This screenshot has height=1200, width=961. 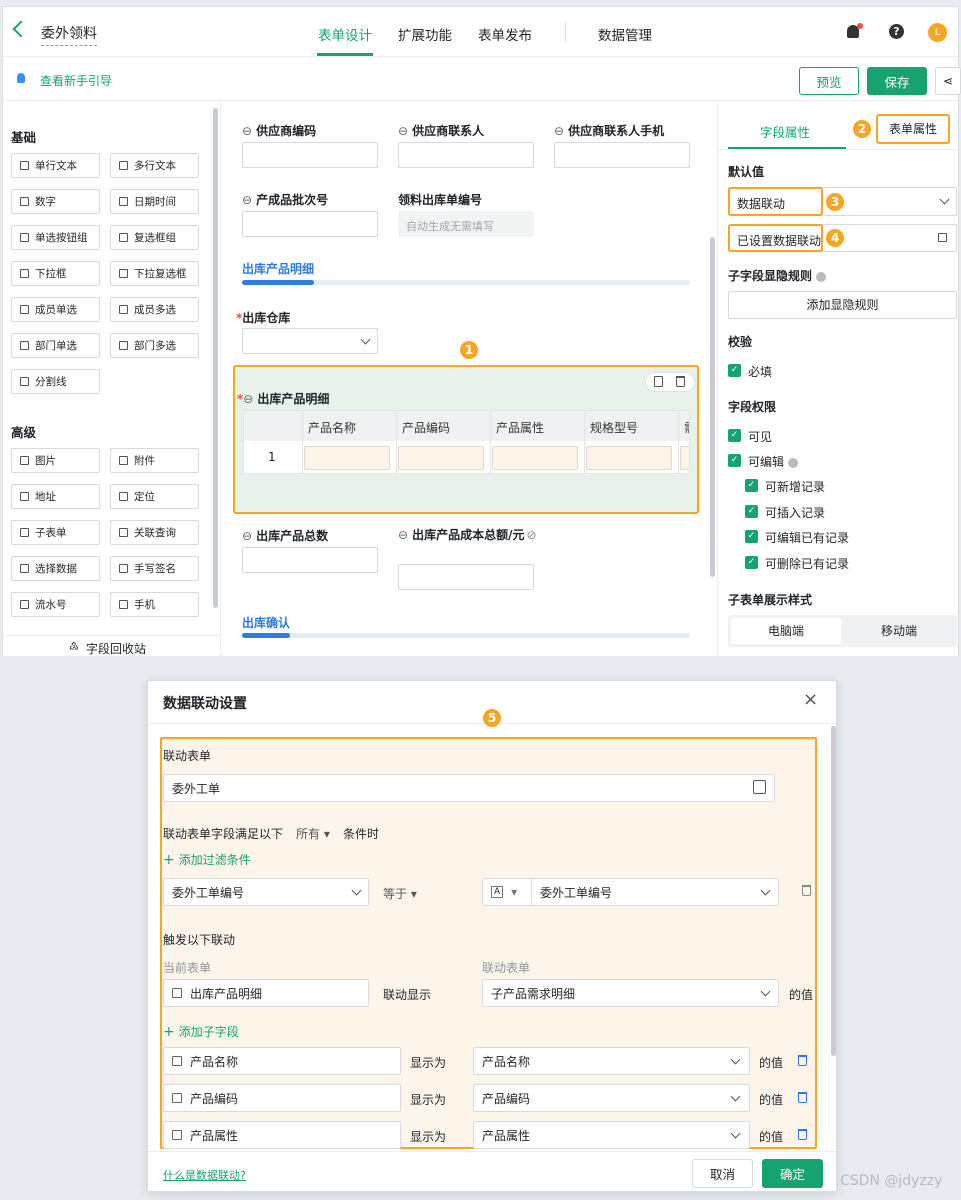 I want to click on text-field-icon, so click(x=177, y=1135).